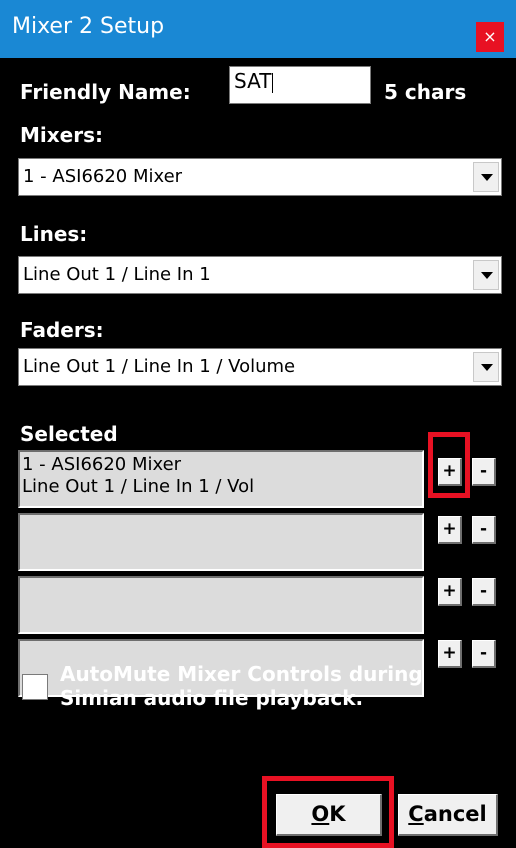 The height and width of the screenshot is (848, 516). I want to click on selected-label: Selected, so click(69, 434).